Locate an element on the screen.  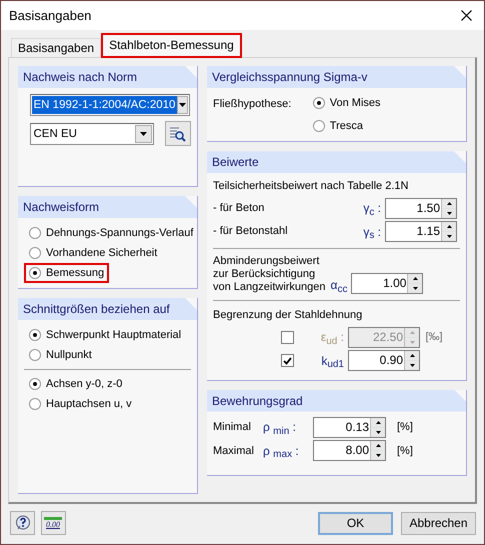
unit-label: [‰] is located at coordinates (434, 337).